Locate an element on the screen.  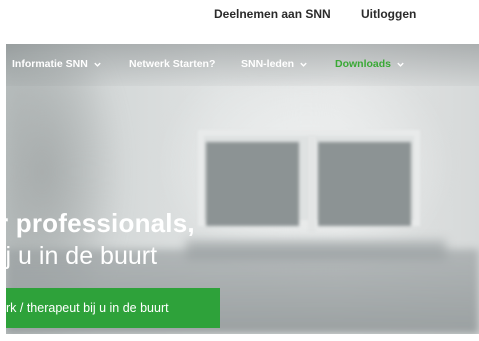
nav-item-label: SNN-leden is located at coordinates (268, 64).